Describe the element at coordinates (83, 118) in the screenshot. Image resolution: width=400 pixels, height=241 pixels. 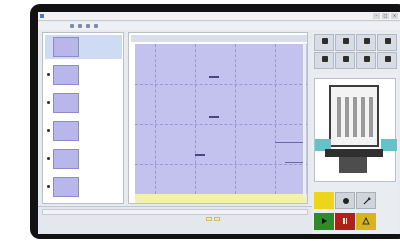
I see `thumbnail-list` at that location.